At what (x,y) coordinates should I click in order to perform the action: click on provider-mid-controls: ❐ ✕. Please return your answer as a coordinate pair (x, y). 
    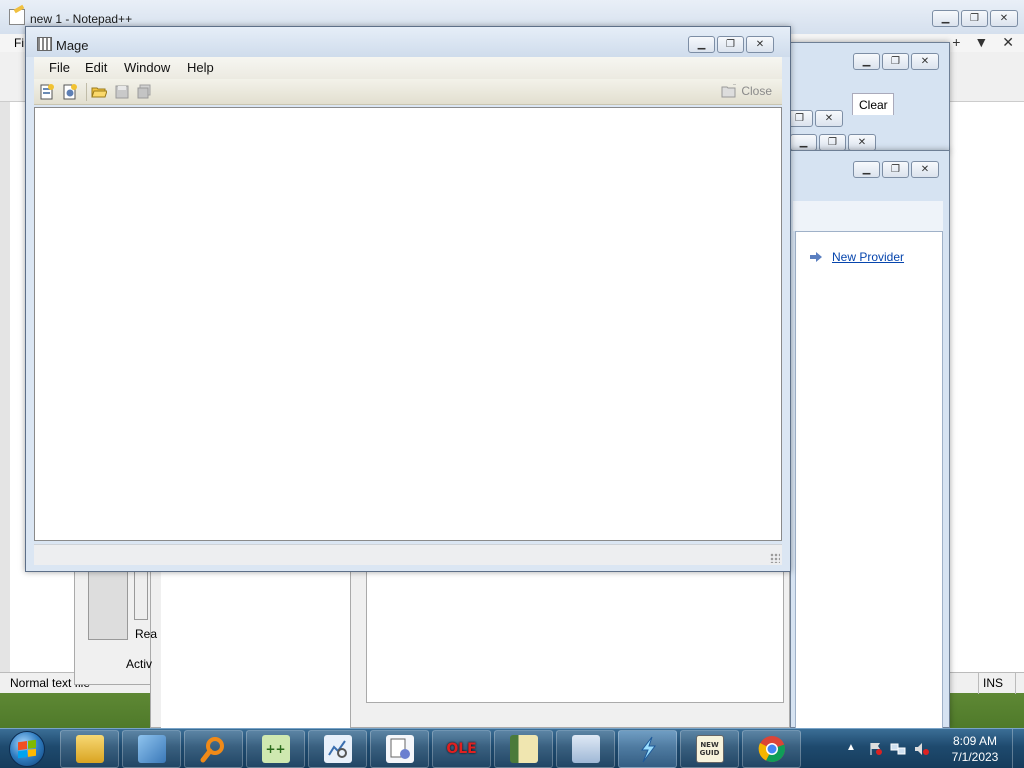
    Looking at the image, I should click on (814, 118).